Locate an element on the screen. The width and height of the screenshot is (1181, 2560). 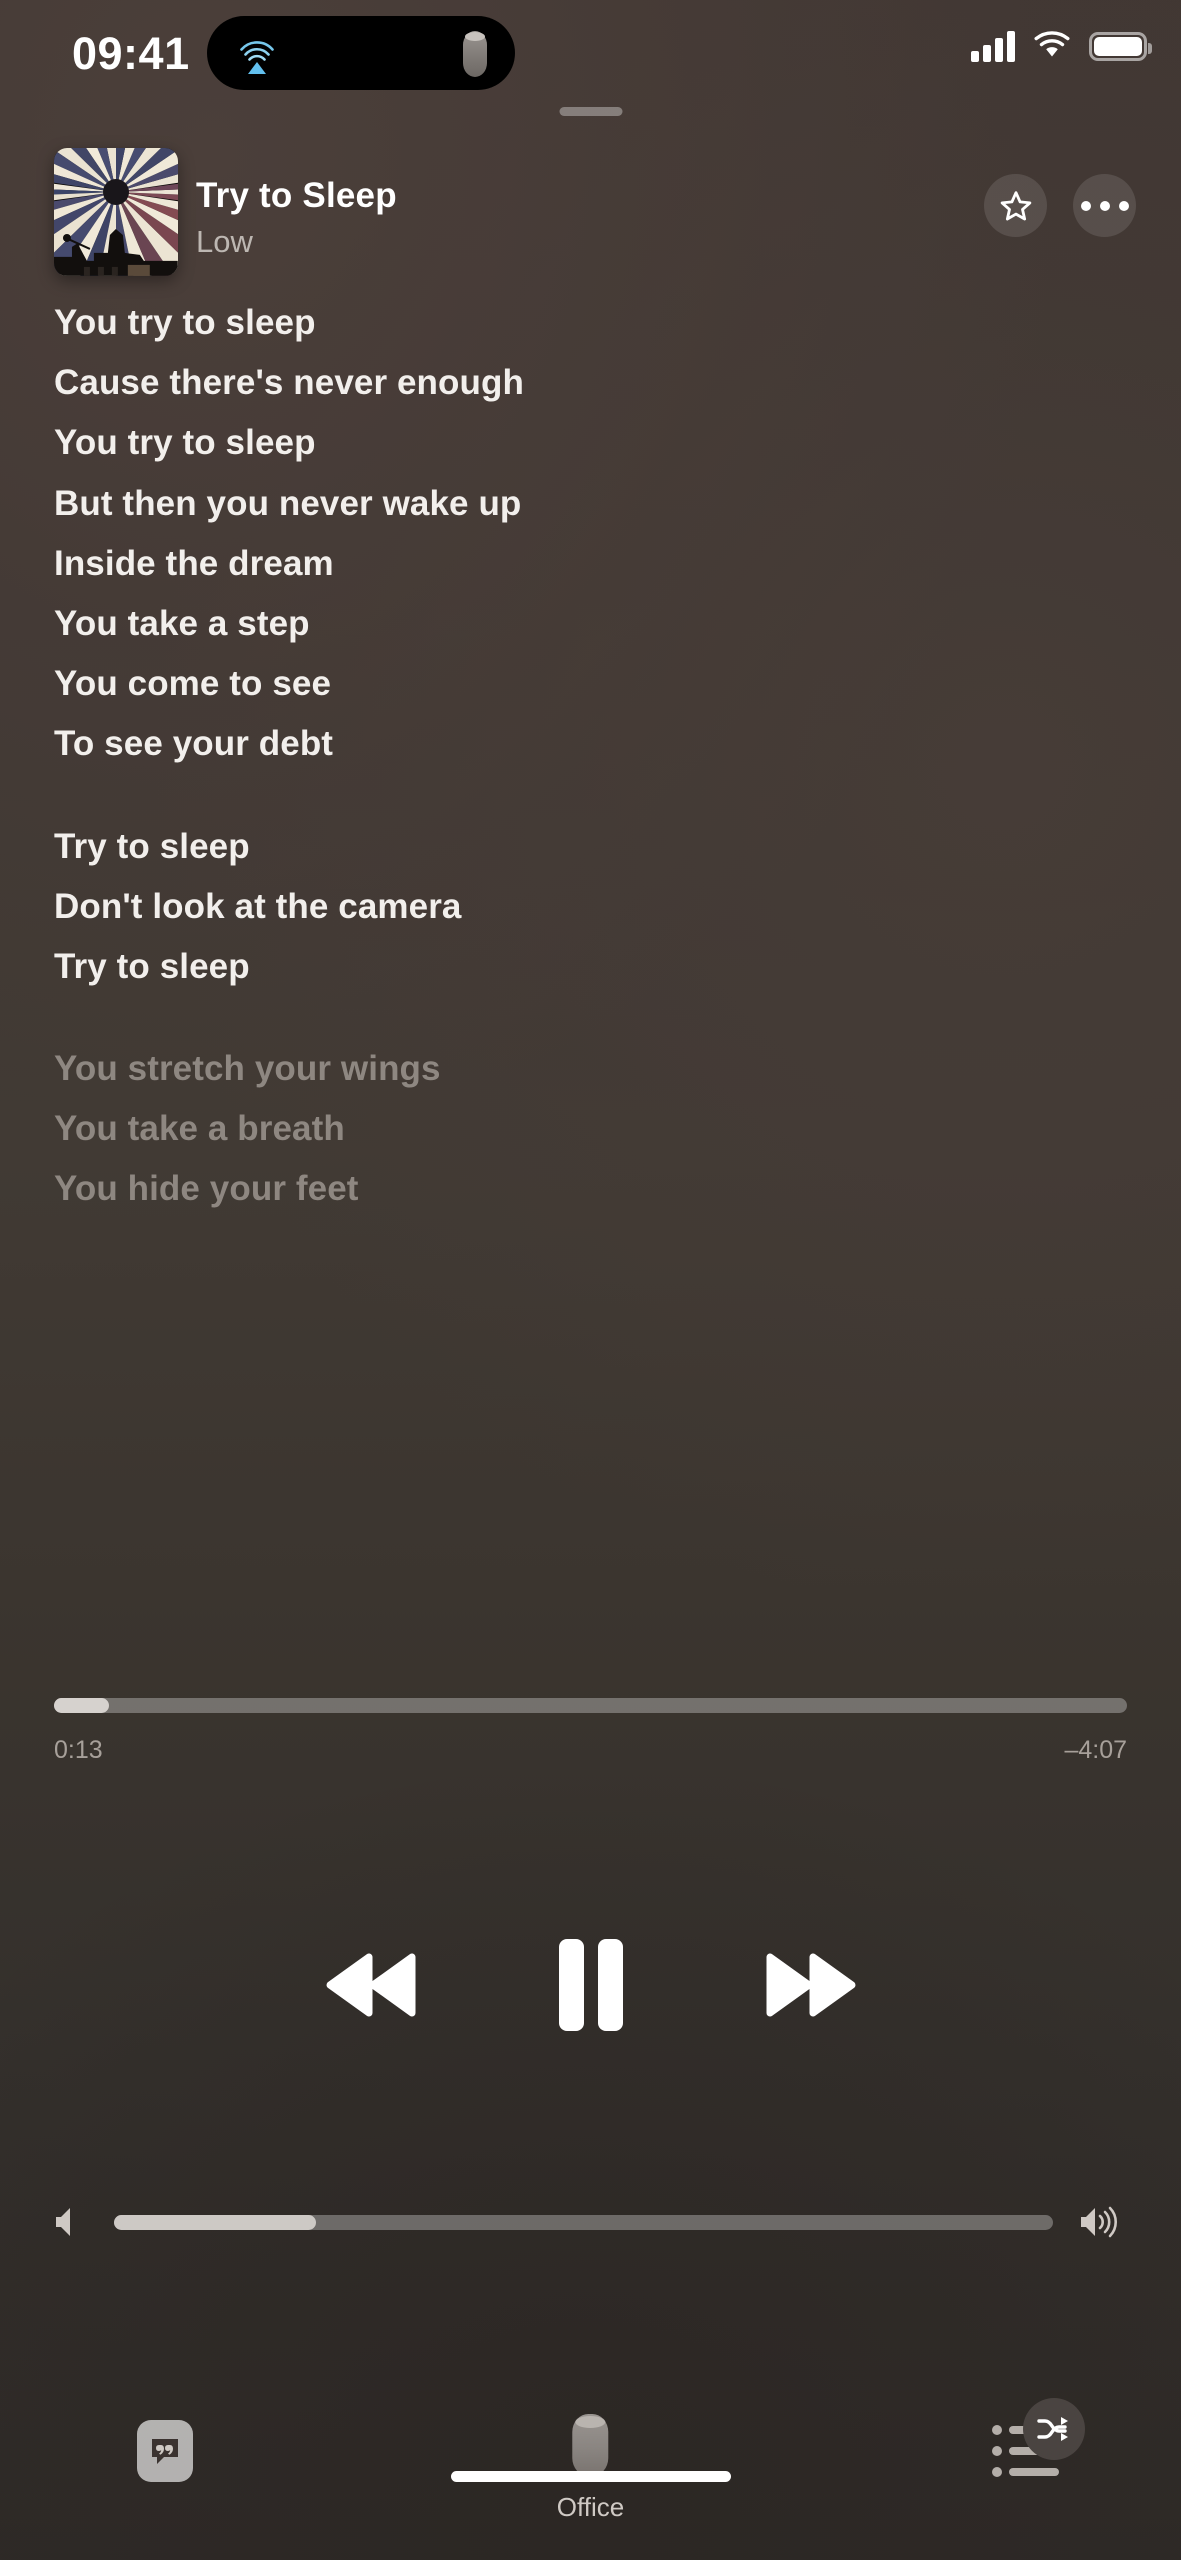
shuffle-icon is located at coordinates (1052, 2429).